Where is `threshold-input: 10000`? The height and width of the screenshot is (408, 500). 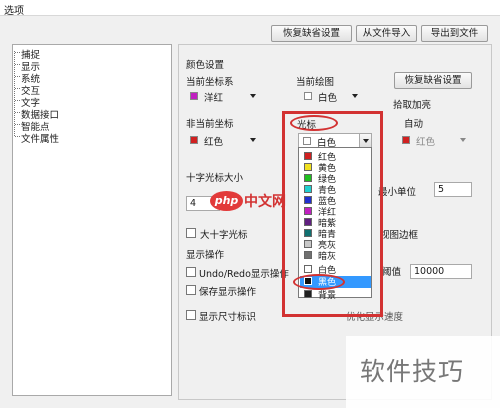 threshold-input: 10000 is located at coordinates (441, 271).